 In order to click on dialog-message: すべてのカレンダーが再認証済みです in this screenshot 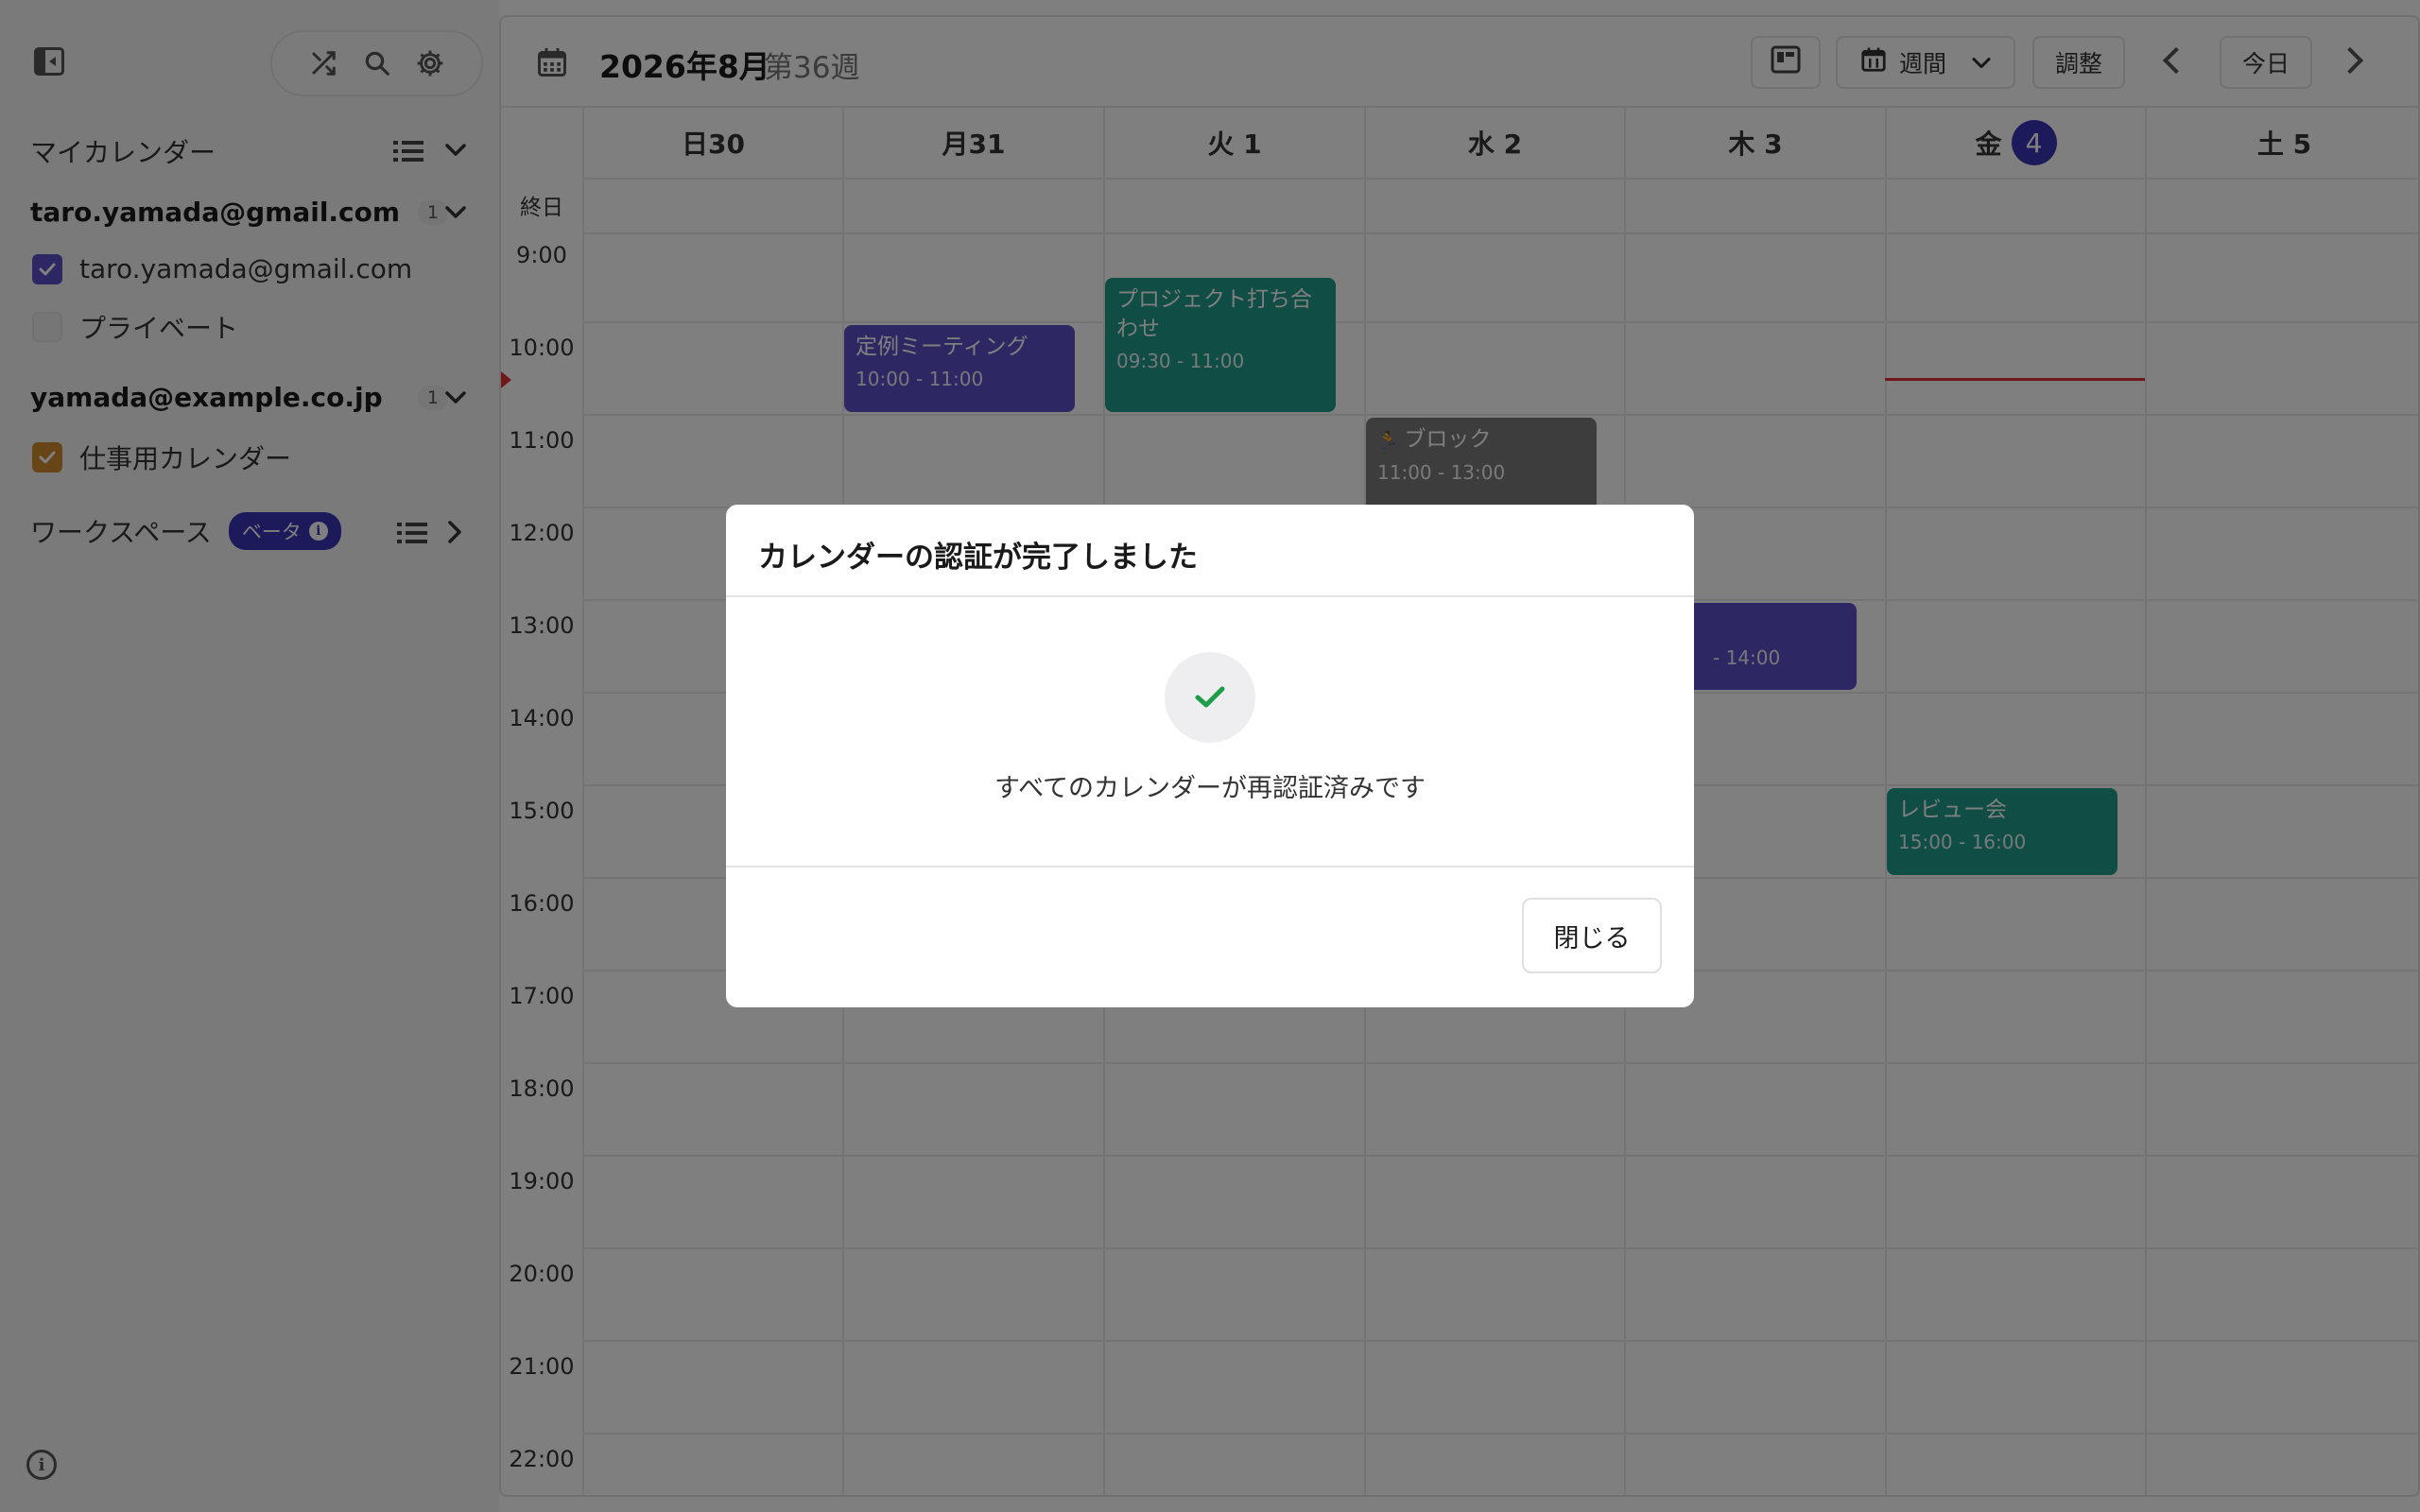, I will do `click(1210, 788)`.